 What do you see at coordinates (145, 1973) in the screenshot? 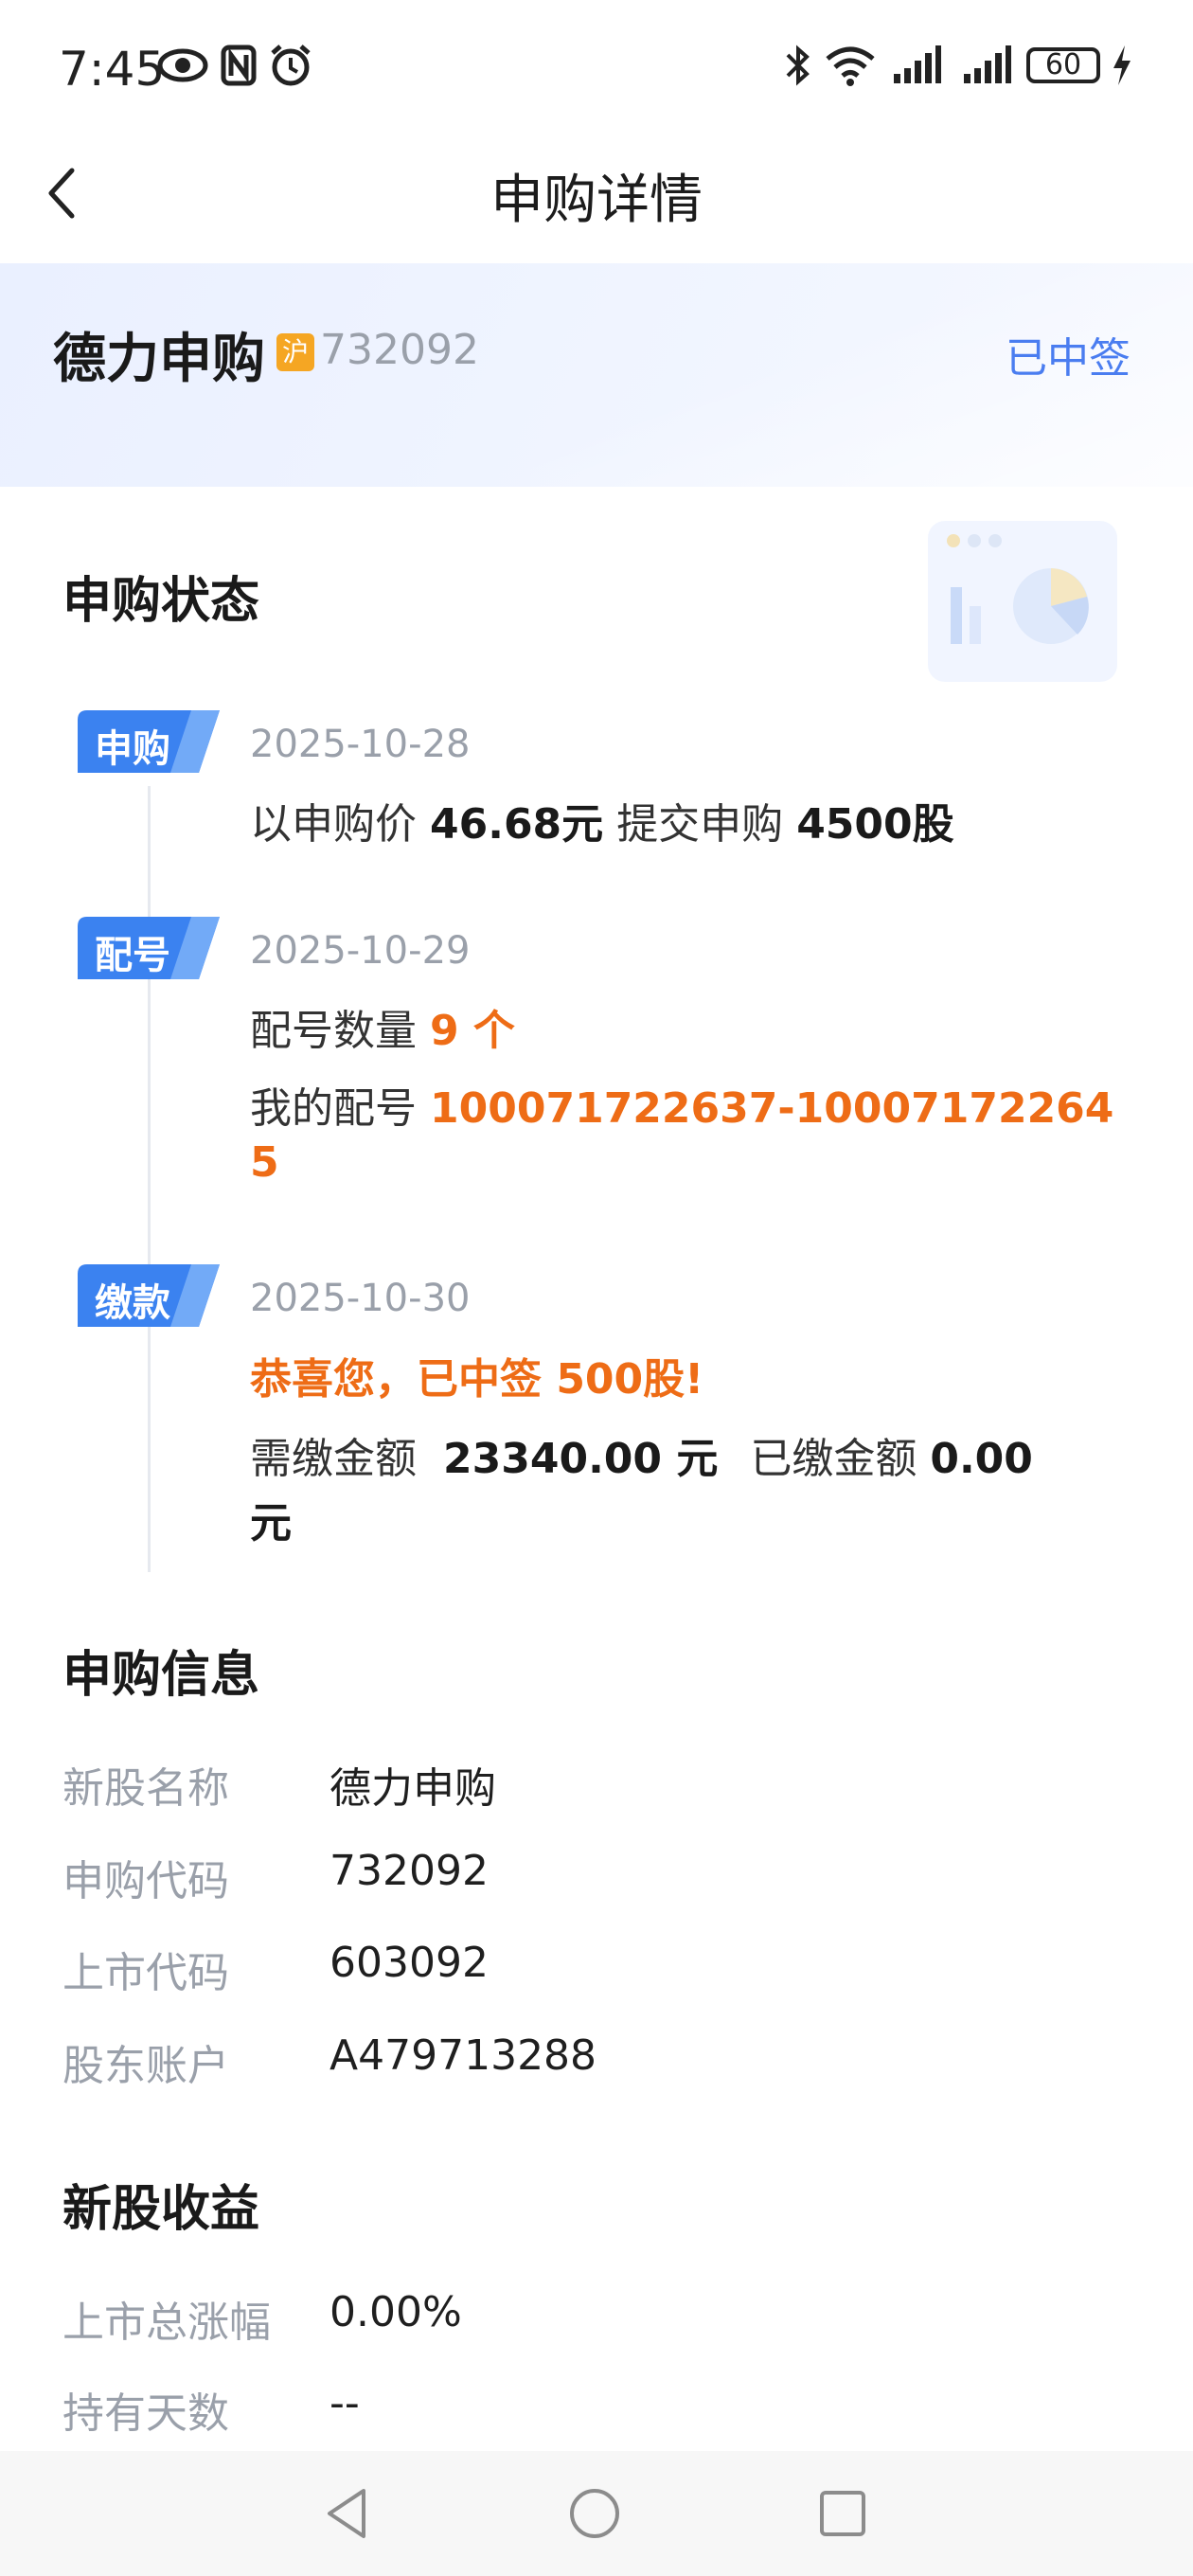
I see `info-label: 上市代码` at bounding box center [145, 1973].